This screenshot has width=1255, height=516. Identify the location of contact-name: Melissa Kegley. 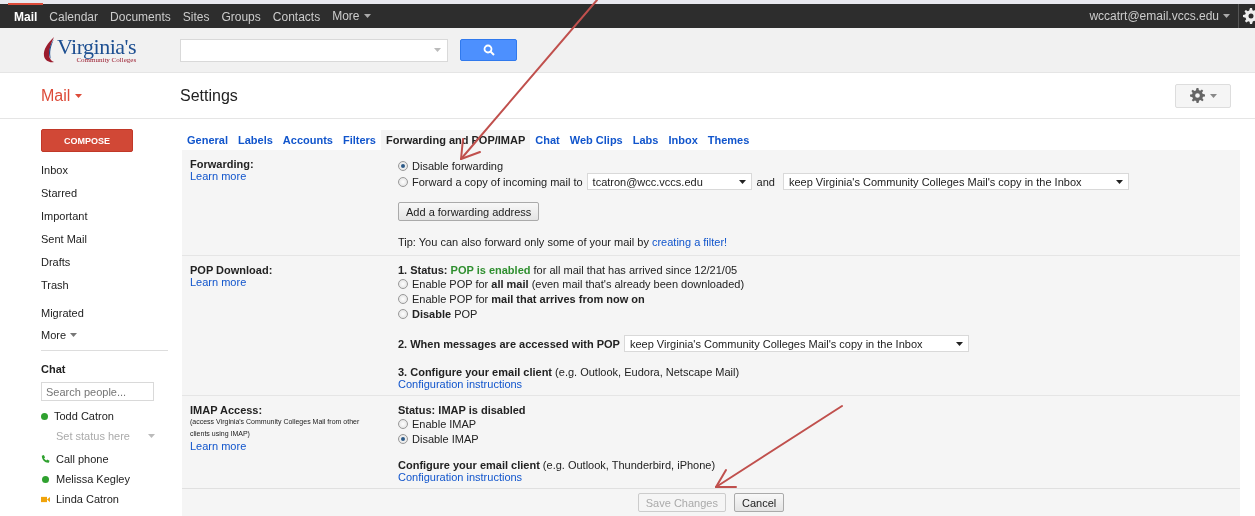
(93, 479).